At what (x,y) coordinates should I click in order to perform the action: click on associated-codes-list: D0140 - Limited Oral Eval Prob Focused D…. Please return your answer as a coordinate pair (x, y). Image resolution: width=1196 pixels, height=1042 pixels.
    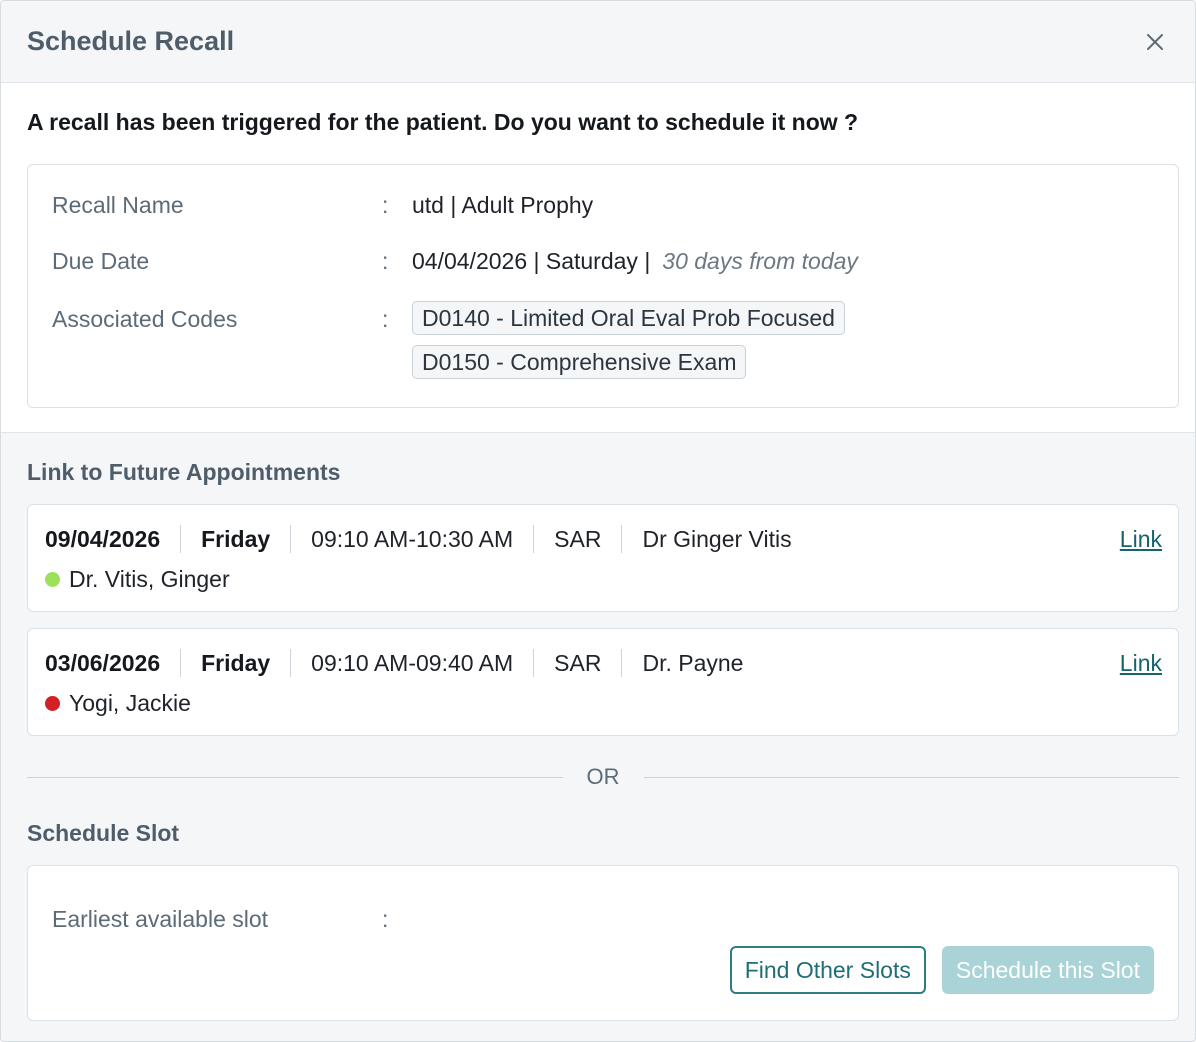
    Looking at the image, I should click on (628, 340).